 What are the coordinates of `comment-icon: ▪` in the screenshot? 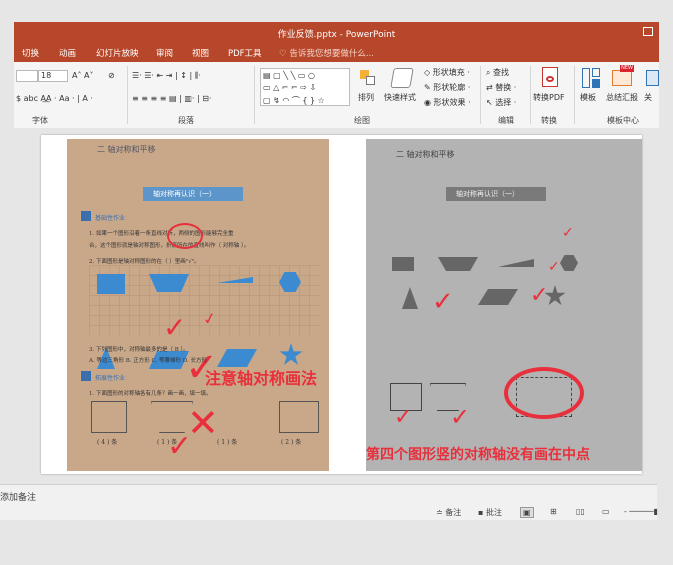 It's located at (482, 512).